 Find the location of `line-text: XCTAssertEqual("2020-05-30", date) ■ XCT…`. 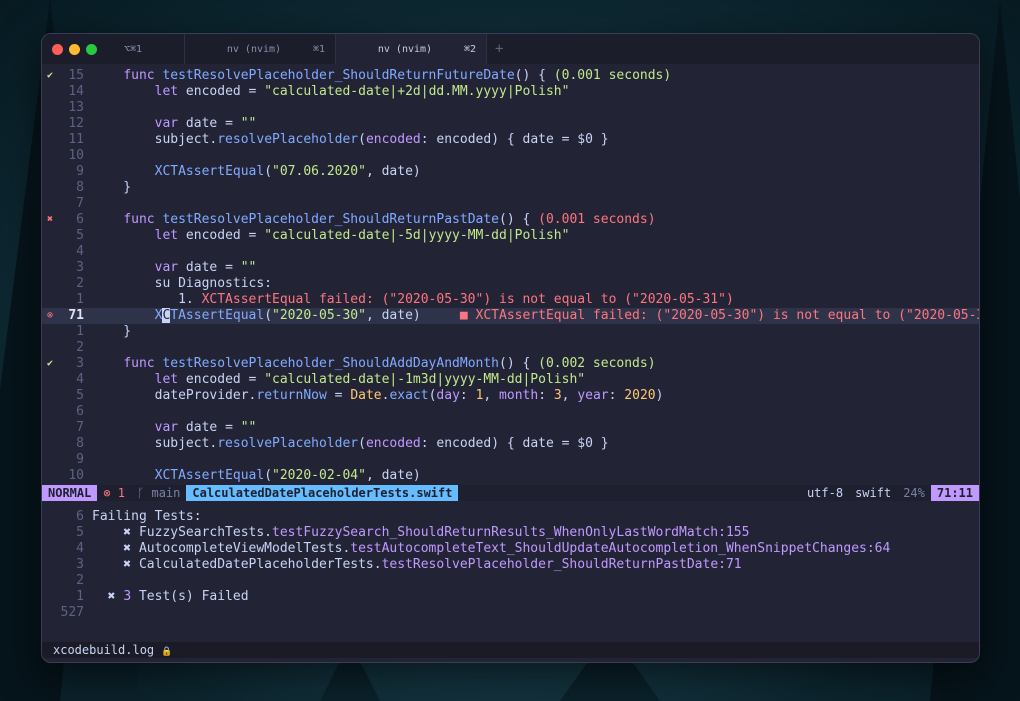

line-text: XCTAssertEqual("2020-05-30", date) ■ XCT… is located at coordinates (567, 315).